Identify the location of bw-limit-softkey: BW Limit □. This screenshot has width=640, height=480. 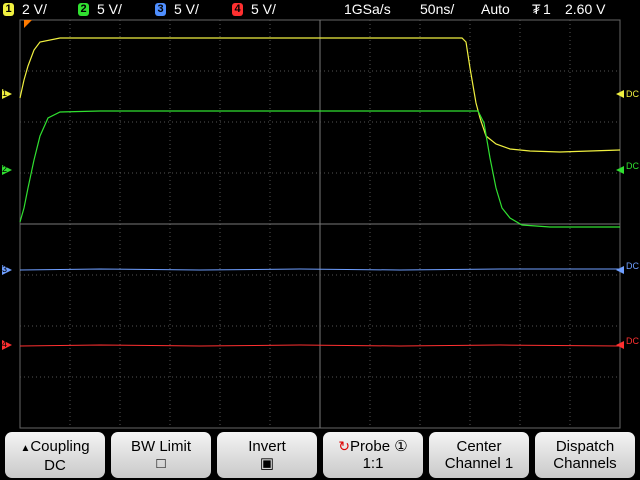
(161, 455).